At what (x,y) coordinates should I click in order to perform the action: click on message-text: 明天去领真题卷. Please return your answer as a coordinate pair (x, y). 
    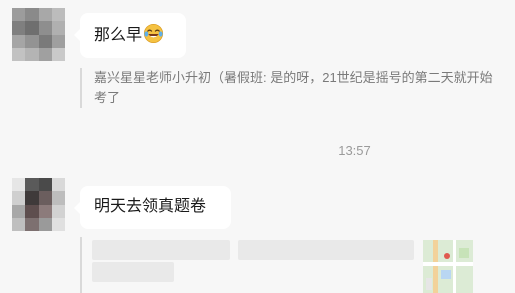
    Looking at the image, I should click on (150, 206).